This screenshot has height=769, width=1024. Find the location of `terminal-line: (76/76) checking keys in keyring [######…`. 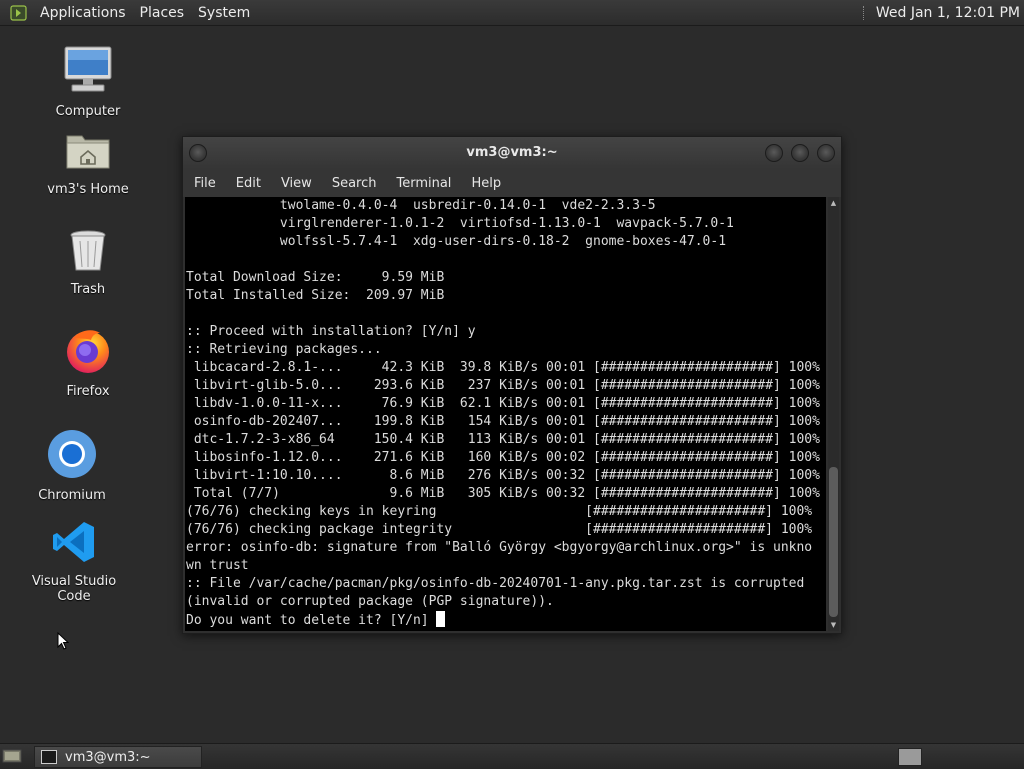

terminal-line: (76/76) checking keys in keyring [######… is located at coordinates (499, 511).